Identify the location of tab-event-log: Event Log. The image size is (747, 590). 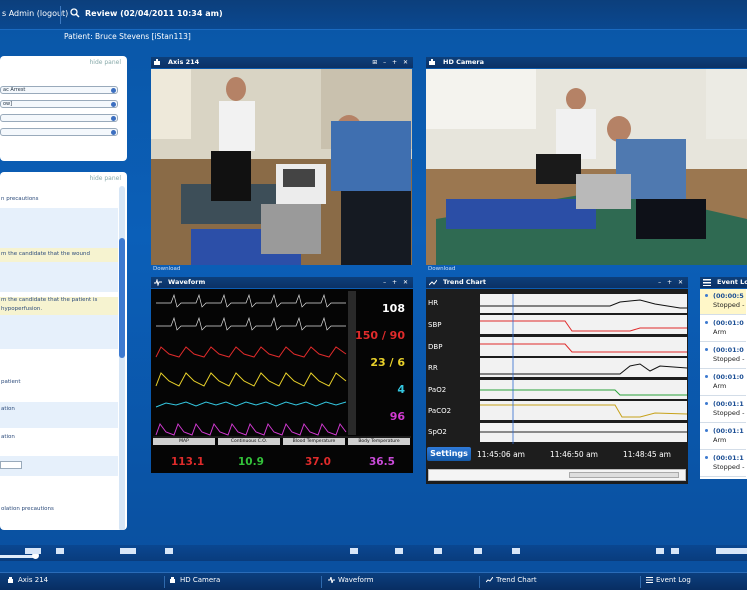
(668, 580).